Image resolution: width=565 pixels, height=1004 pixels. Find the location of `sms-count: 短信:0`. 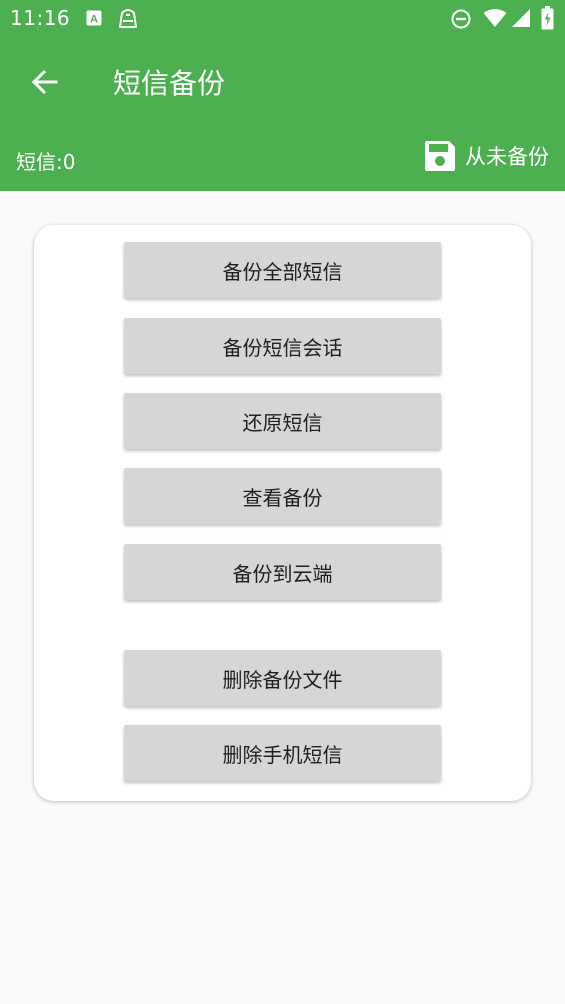

sms-count: 短信:0 is located at coordinates (46, 162).